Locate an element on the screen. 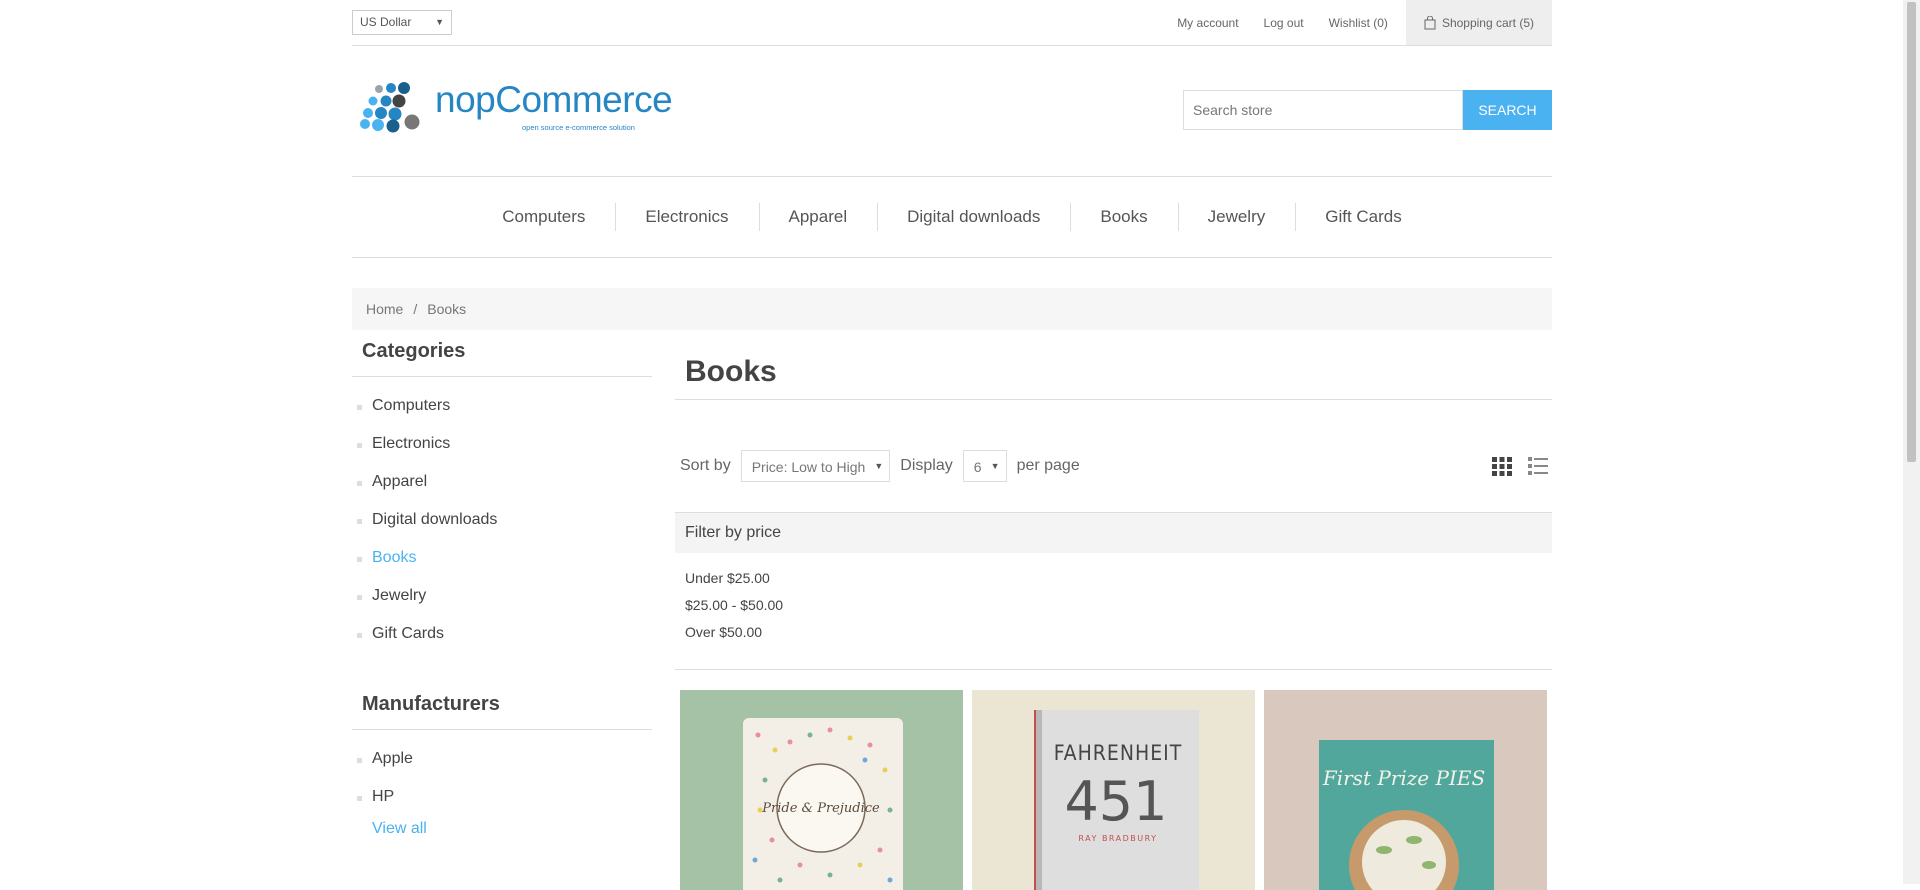 Image resolution: width=1920 pixels, height=890 pixels. sort-by-value: Price: Low to High is located at coordinates (808, 467).